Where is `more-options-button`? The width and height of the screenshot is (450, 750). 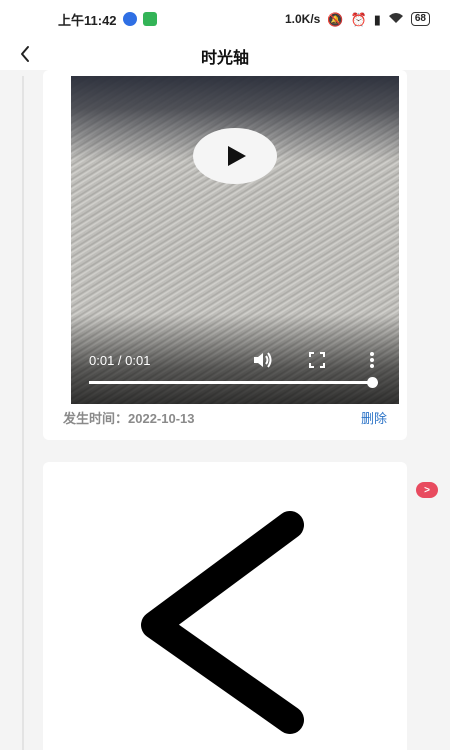 more-options-button is located at coordinates (372, 360).